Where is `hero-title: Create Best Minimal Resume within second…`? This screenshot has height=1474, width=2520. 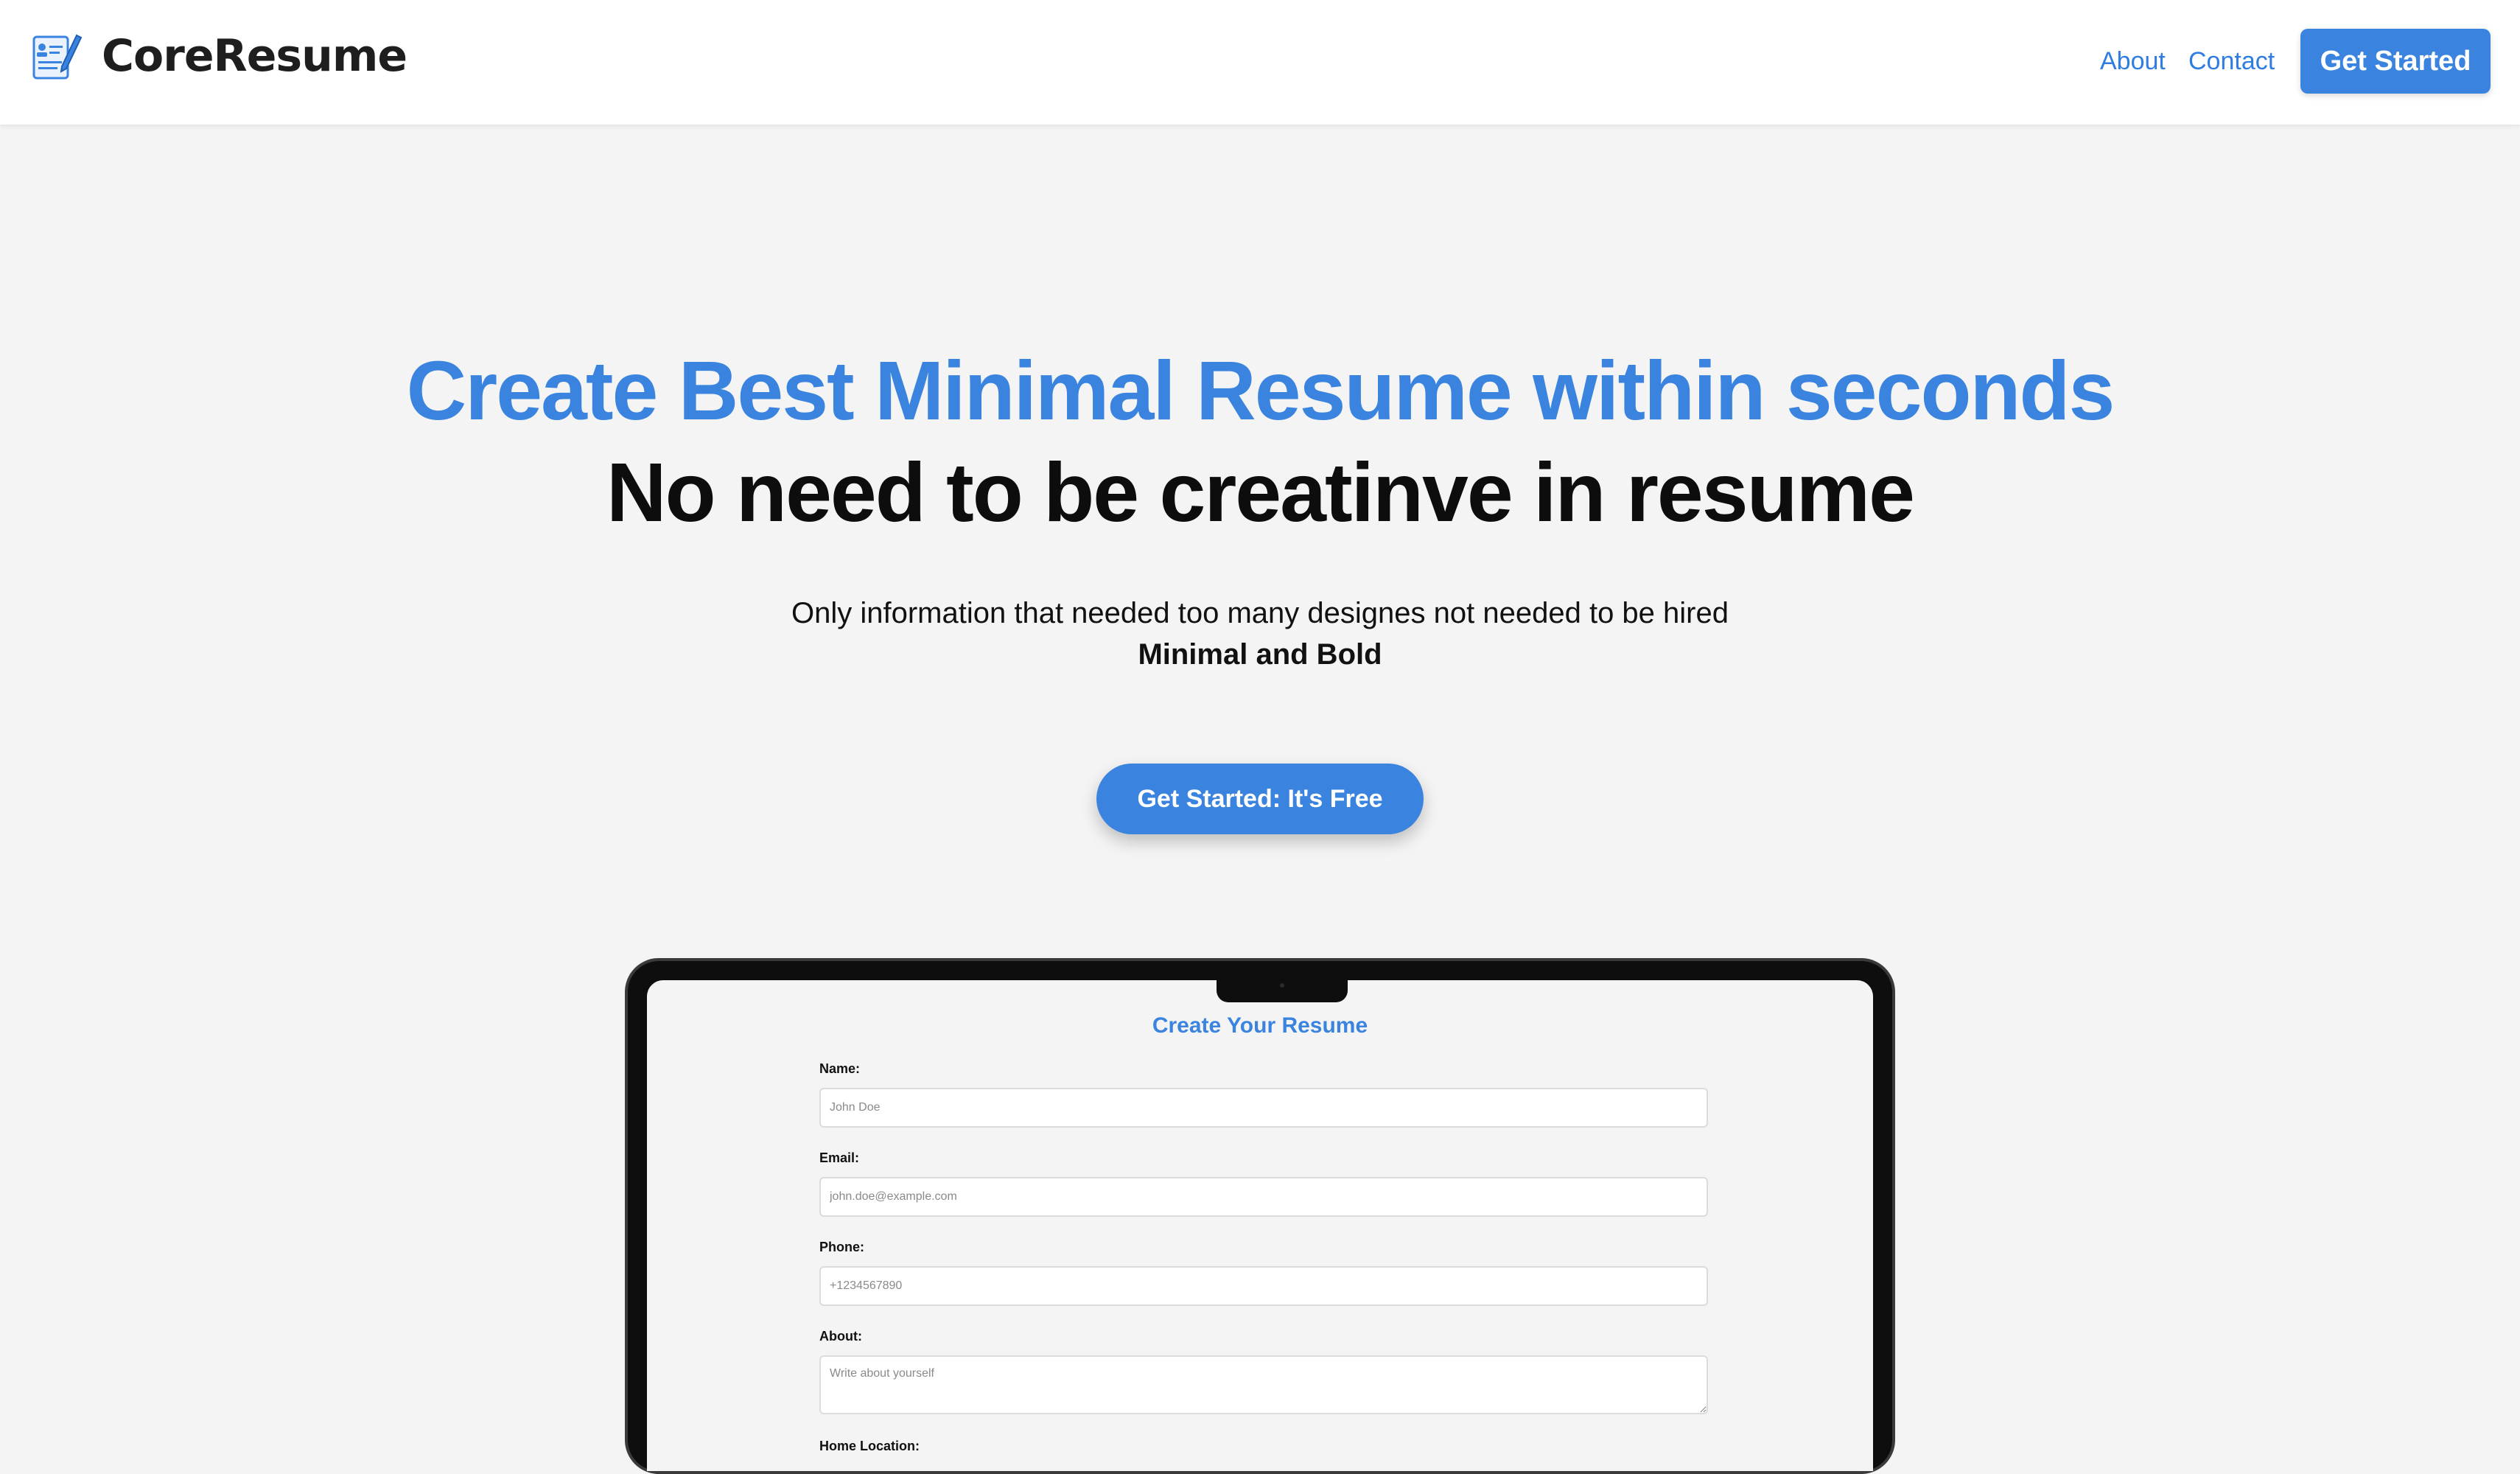
hero-title: Create Best Minimal Resume within second… is located at coordinates (1260, 390).